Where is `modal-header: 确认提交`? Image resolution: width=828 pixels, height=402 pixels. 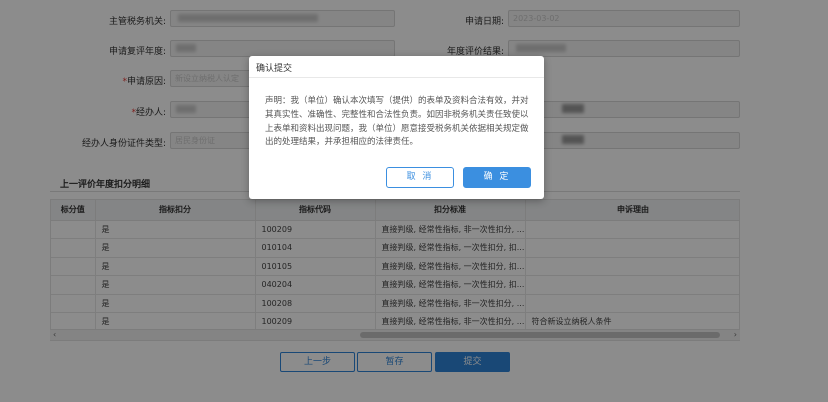 modal-header: 确认提交 is located at coordinates (396, 67).